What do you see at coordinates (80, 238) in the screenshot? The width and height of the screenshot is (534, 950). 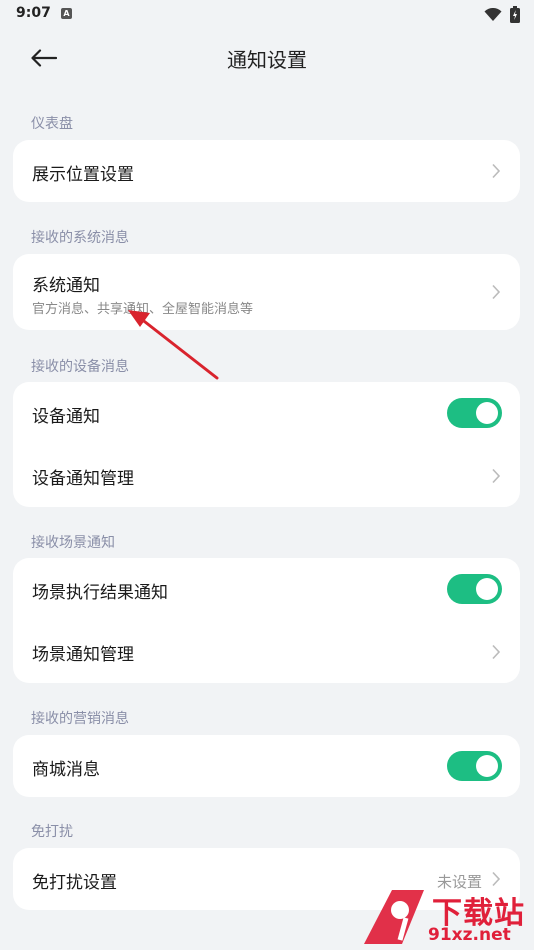 I see `section-header-system: 接收的系统消息` at bounding box center [80, 238].